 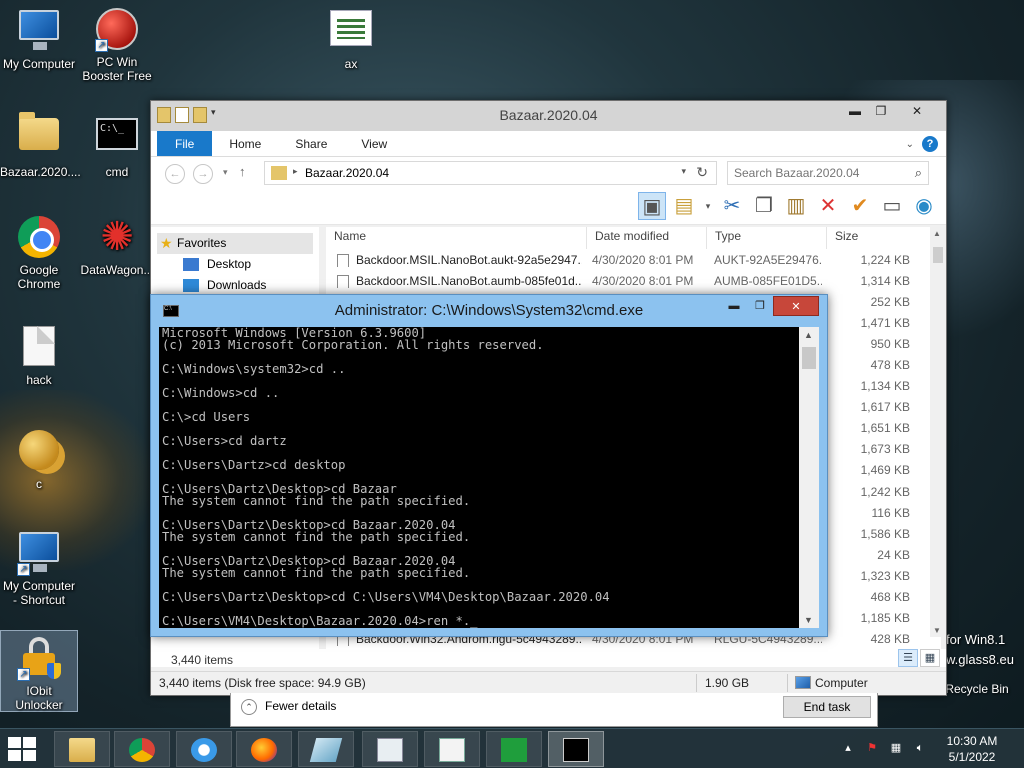 What do you see at coordinates (827, 707) in the screenshot?
I see `end-task-button: End task` at bounding box center [827, 707].